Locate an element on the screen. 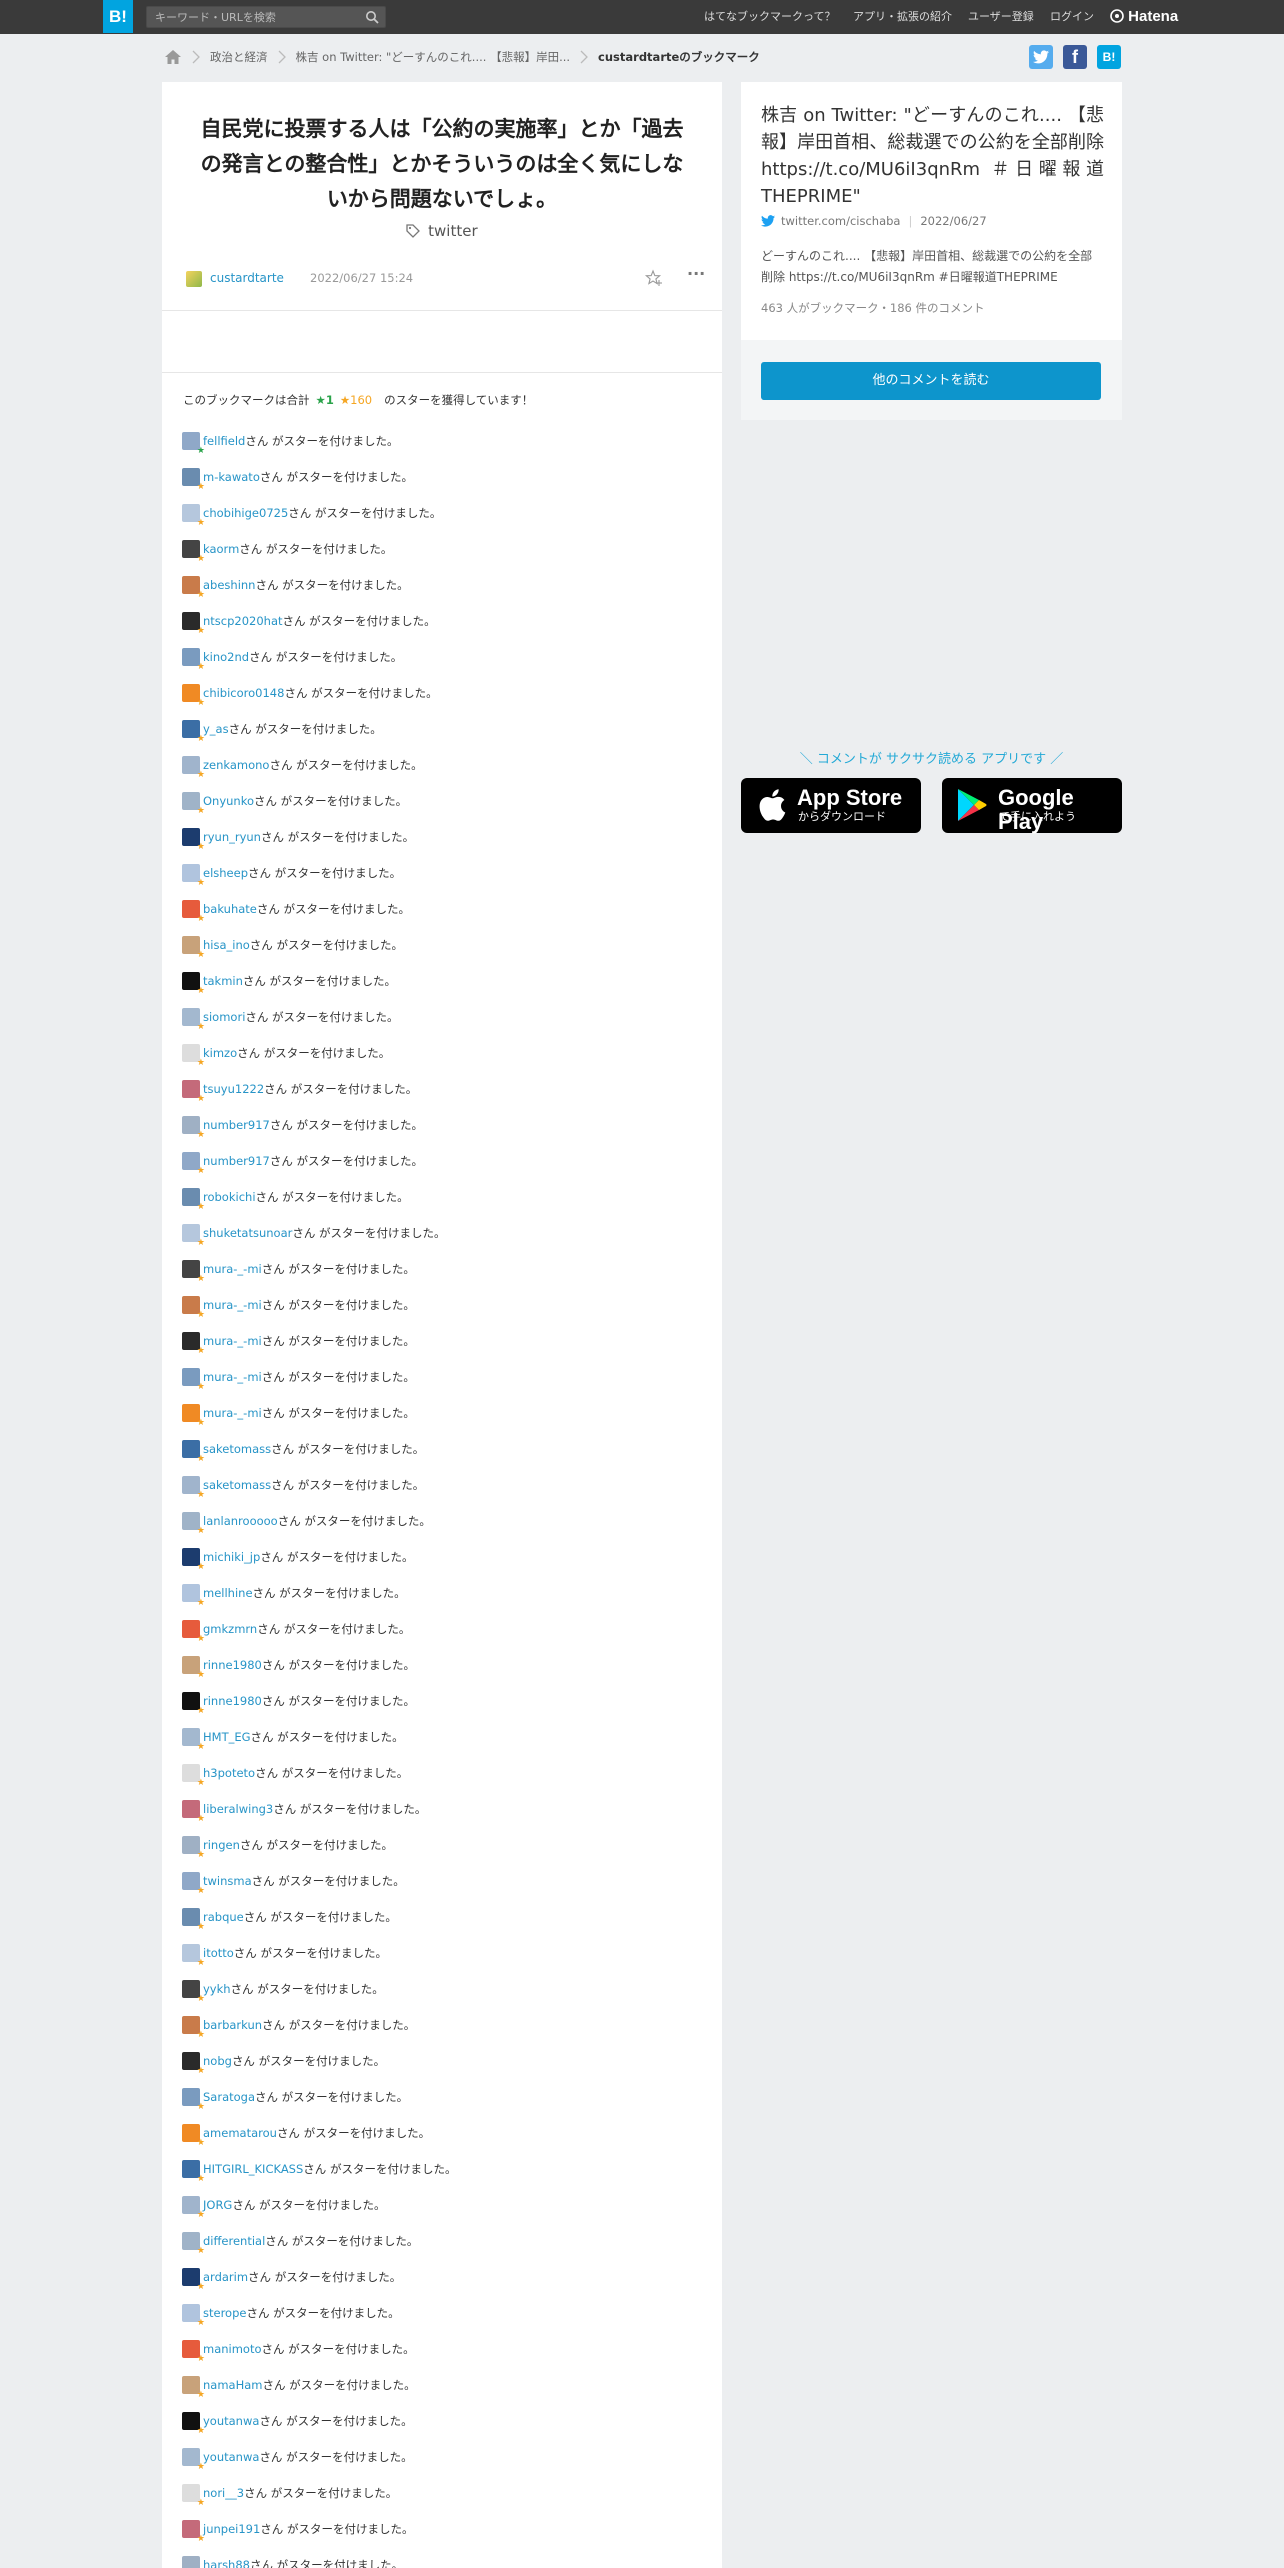 This screenshot has width=1284, height=2568. star-username: bakuhate is located at coordinates (230, 909).